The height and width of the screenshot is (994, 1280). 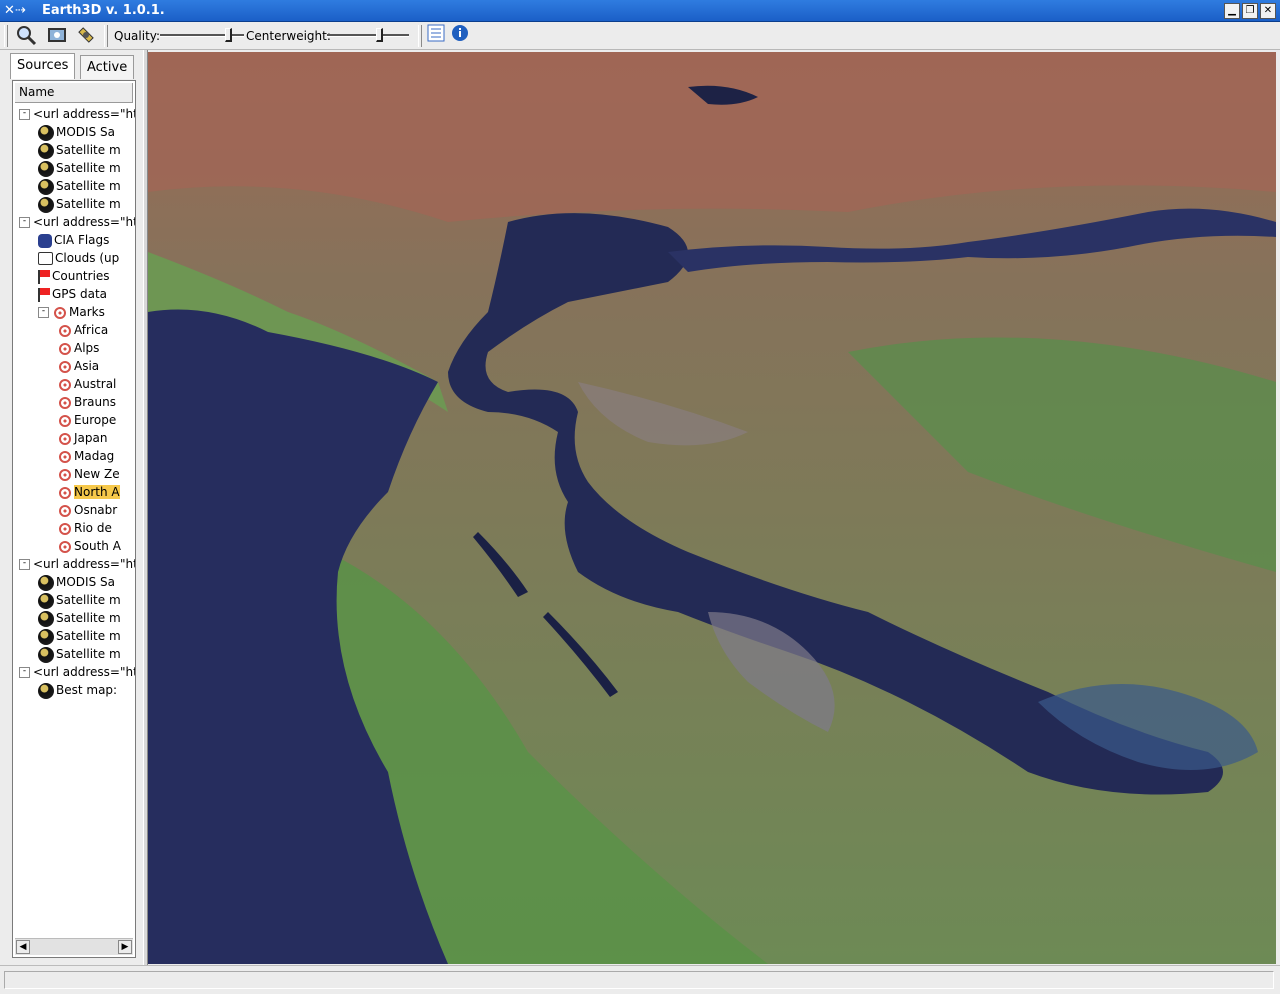 What do you see at coordinates (77, 690) in the screenshot?
I see `tree-node: Best map:` at bounding box center [77, 690].